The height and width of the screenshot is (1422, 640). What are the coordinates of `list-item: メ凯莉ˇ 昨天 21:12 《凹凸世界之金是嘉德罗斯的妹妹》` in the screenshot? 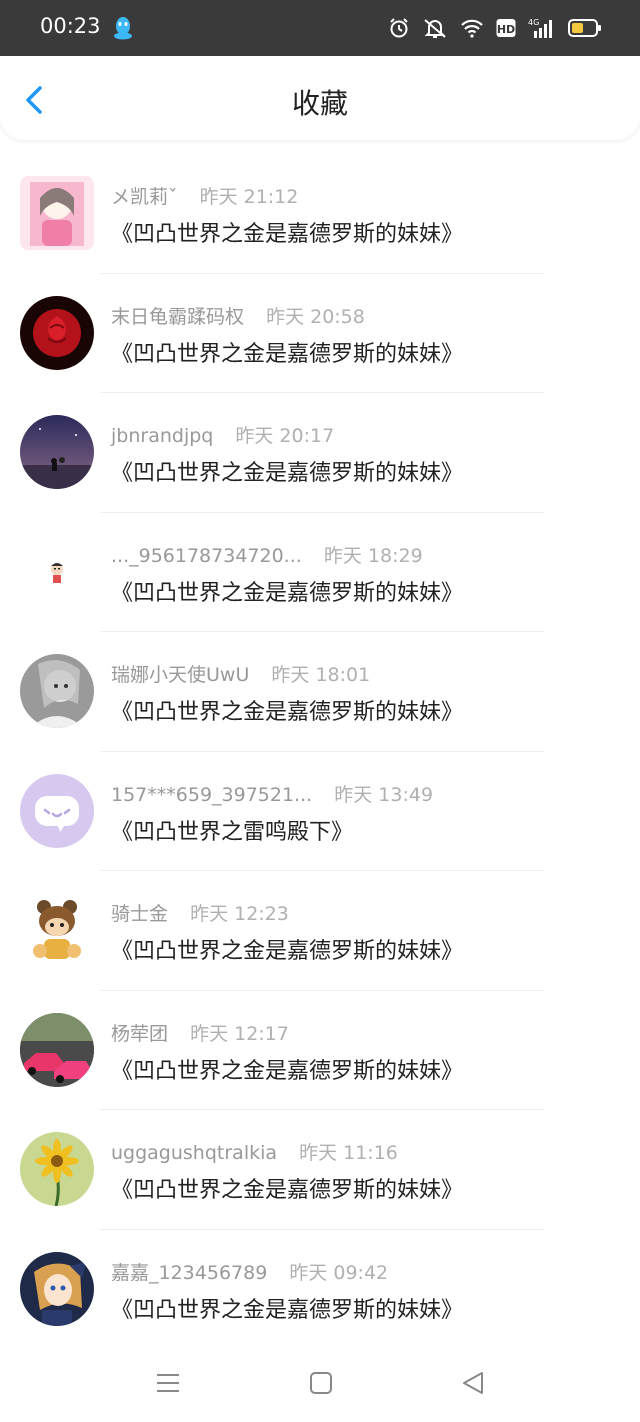 It's located at (320, 214).